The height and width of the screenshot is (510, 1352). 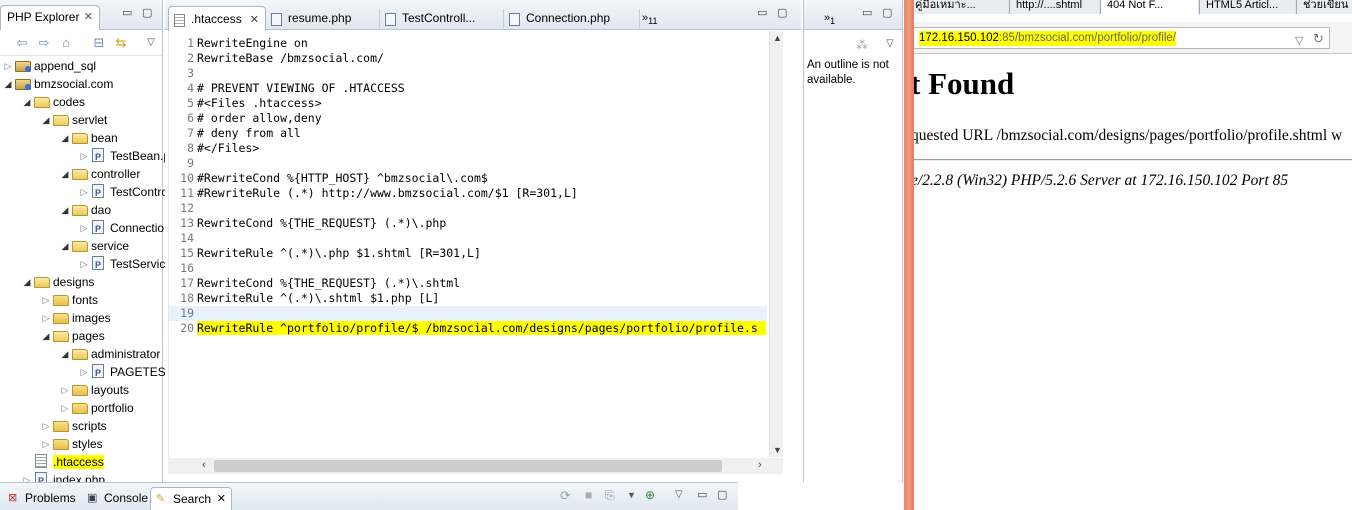 What do you see at coordinates (610, 495) in the screenshot?
I see `history-icon: ⎘` at bounding box center [610, 495].